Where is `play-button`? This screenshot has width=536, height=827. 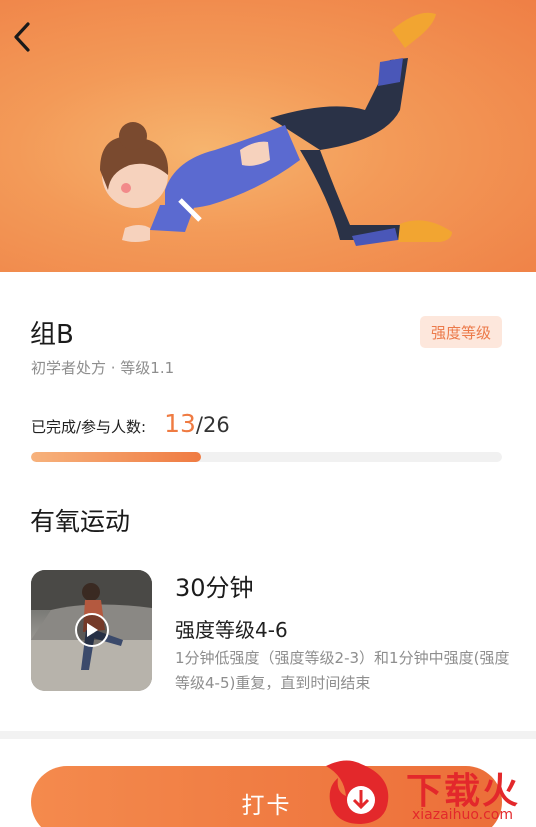 play-button is located at coordinates (92, 630).